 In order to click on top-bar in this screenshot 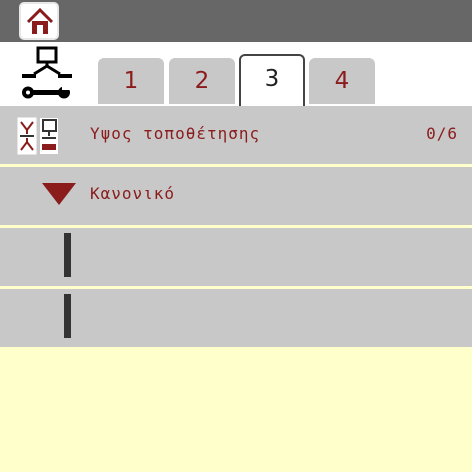, I will do `click(236, 21)`.